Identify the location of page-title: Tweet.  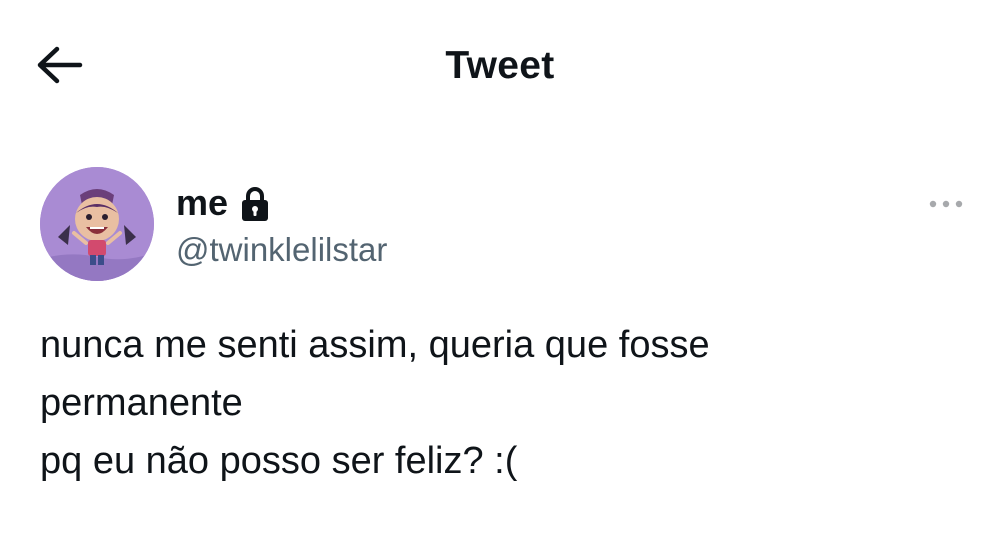
(500, 65).